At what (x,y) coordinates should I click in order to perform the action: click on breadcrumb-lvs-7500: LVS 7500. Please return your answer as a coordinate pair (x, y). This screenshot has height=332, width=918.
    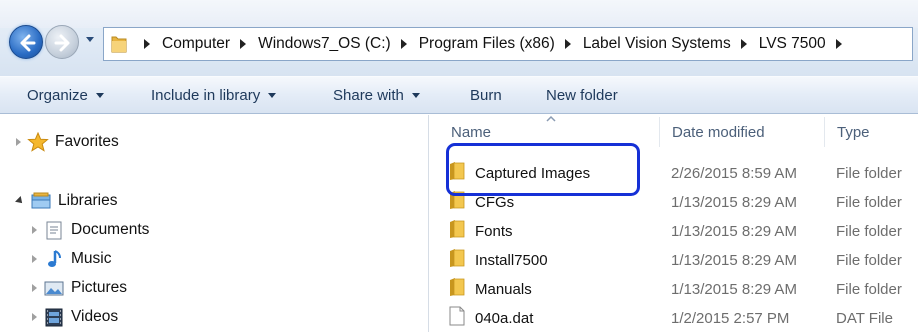
    Looking at the image, I should click on (792, 44).